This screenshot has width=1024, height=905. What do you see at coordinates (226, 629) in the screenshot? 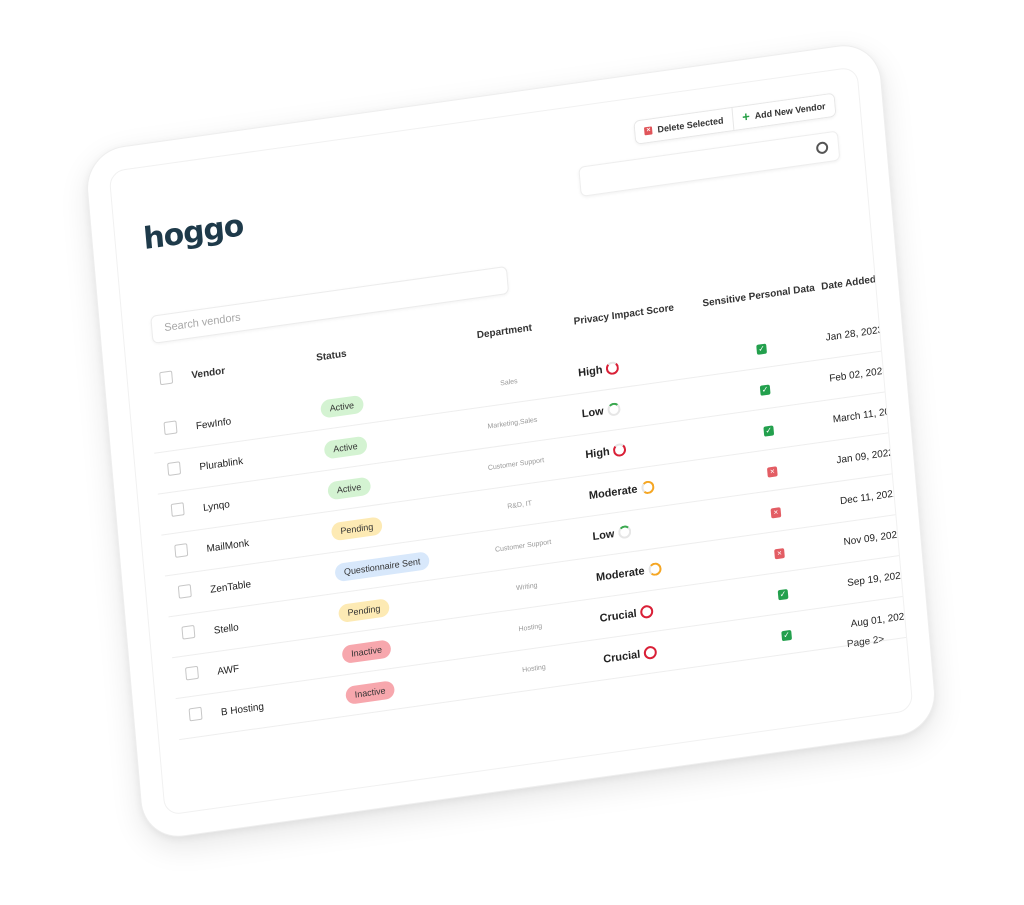
I see `vendor-name: Stello` at bounding box center [226, 629].